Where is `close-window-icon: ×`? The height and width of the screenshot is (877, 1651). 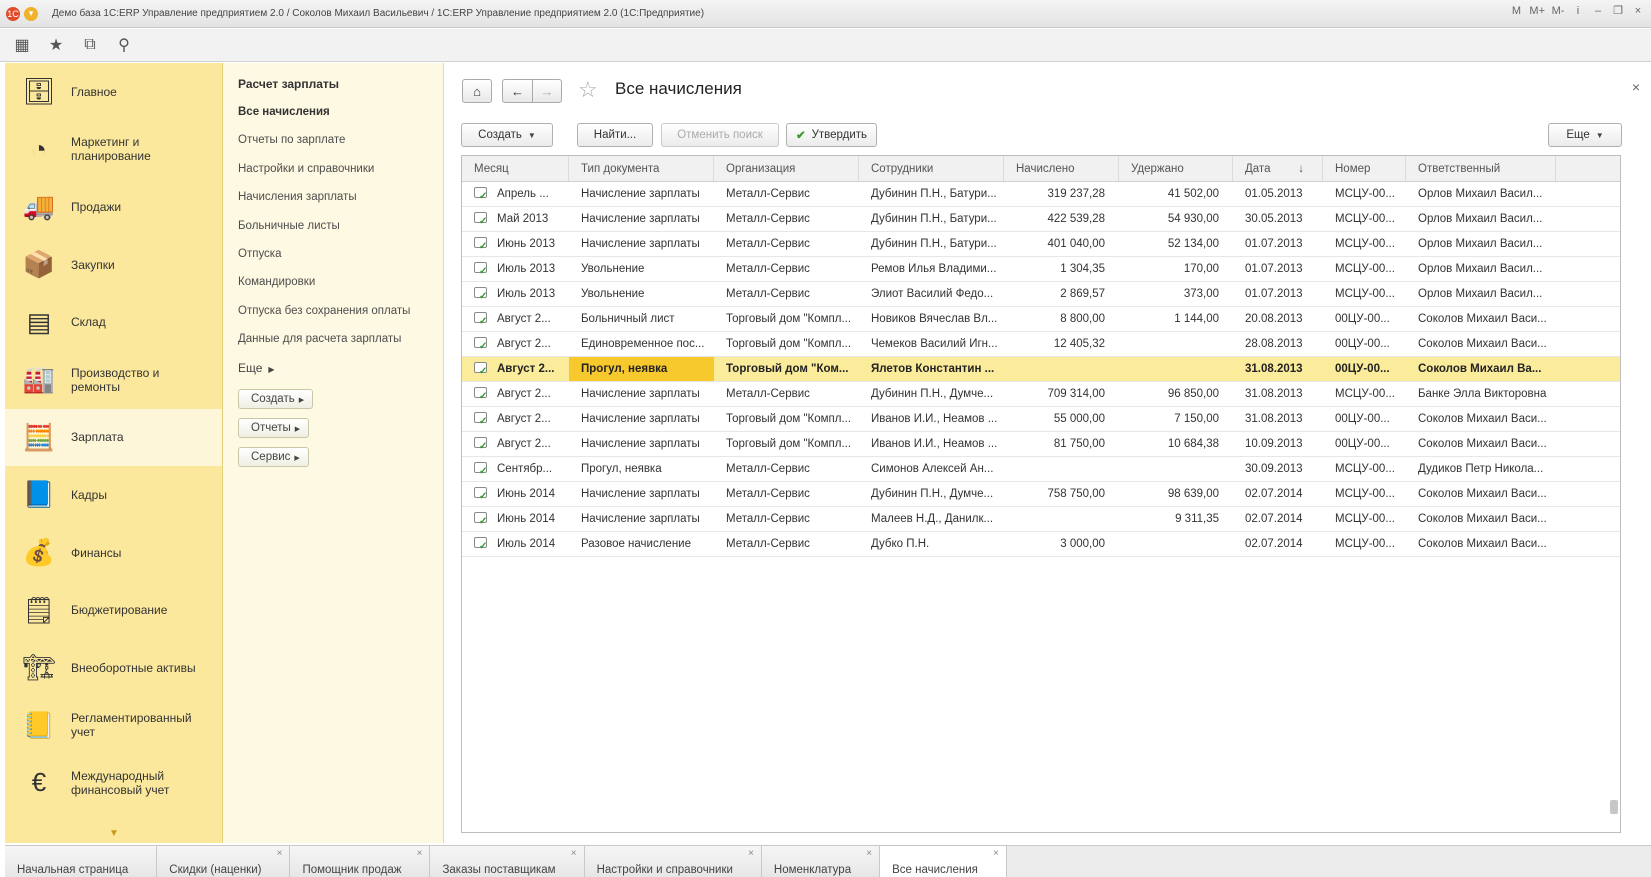
close-window-icon: × is located at coordinates (1638, 11).